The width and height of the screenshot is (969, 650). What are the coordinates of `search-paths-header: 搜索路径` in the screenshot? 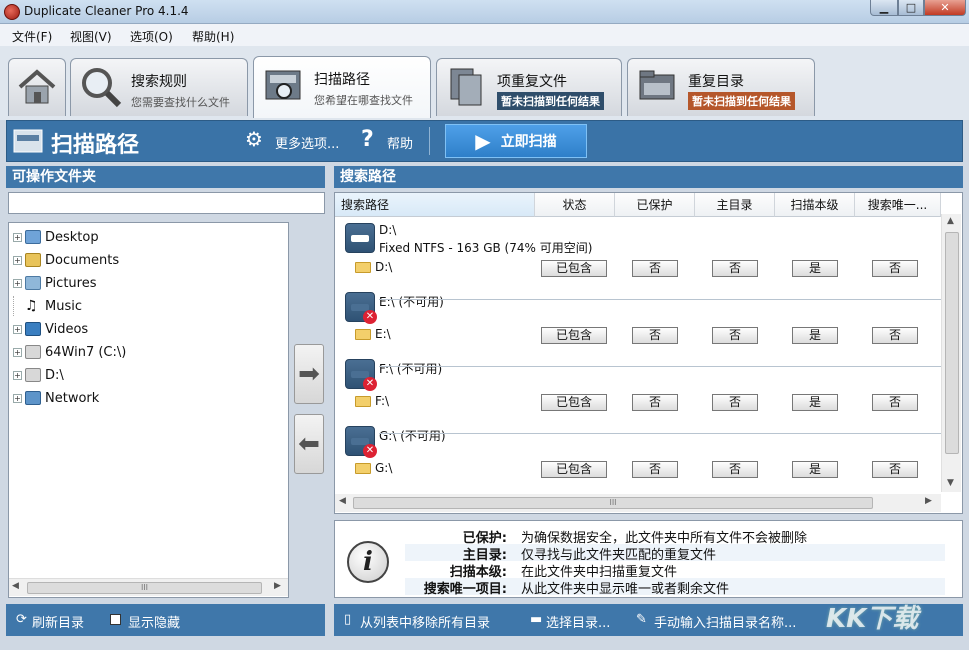 It's located at (648, 177).